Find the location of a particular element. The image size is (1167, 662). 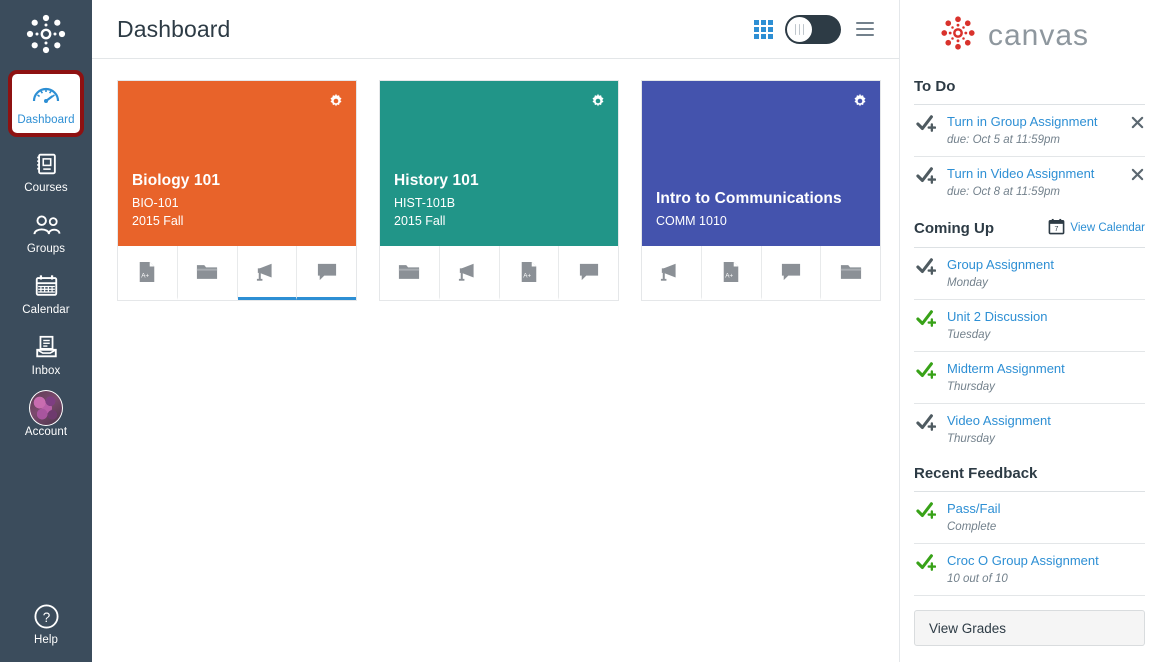

list-item: Midterm Assignment Thursday is located at coordinates (1029, 378).